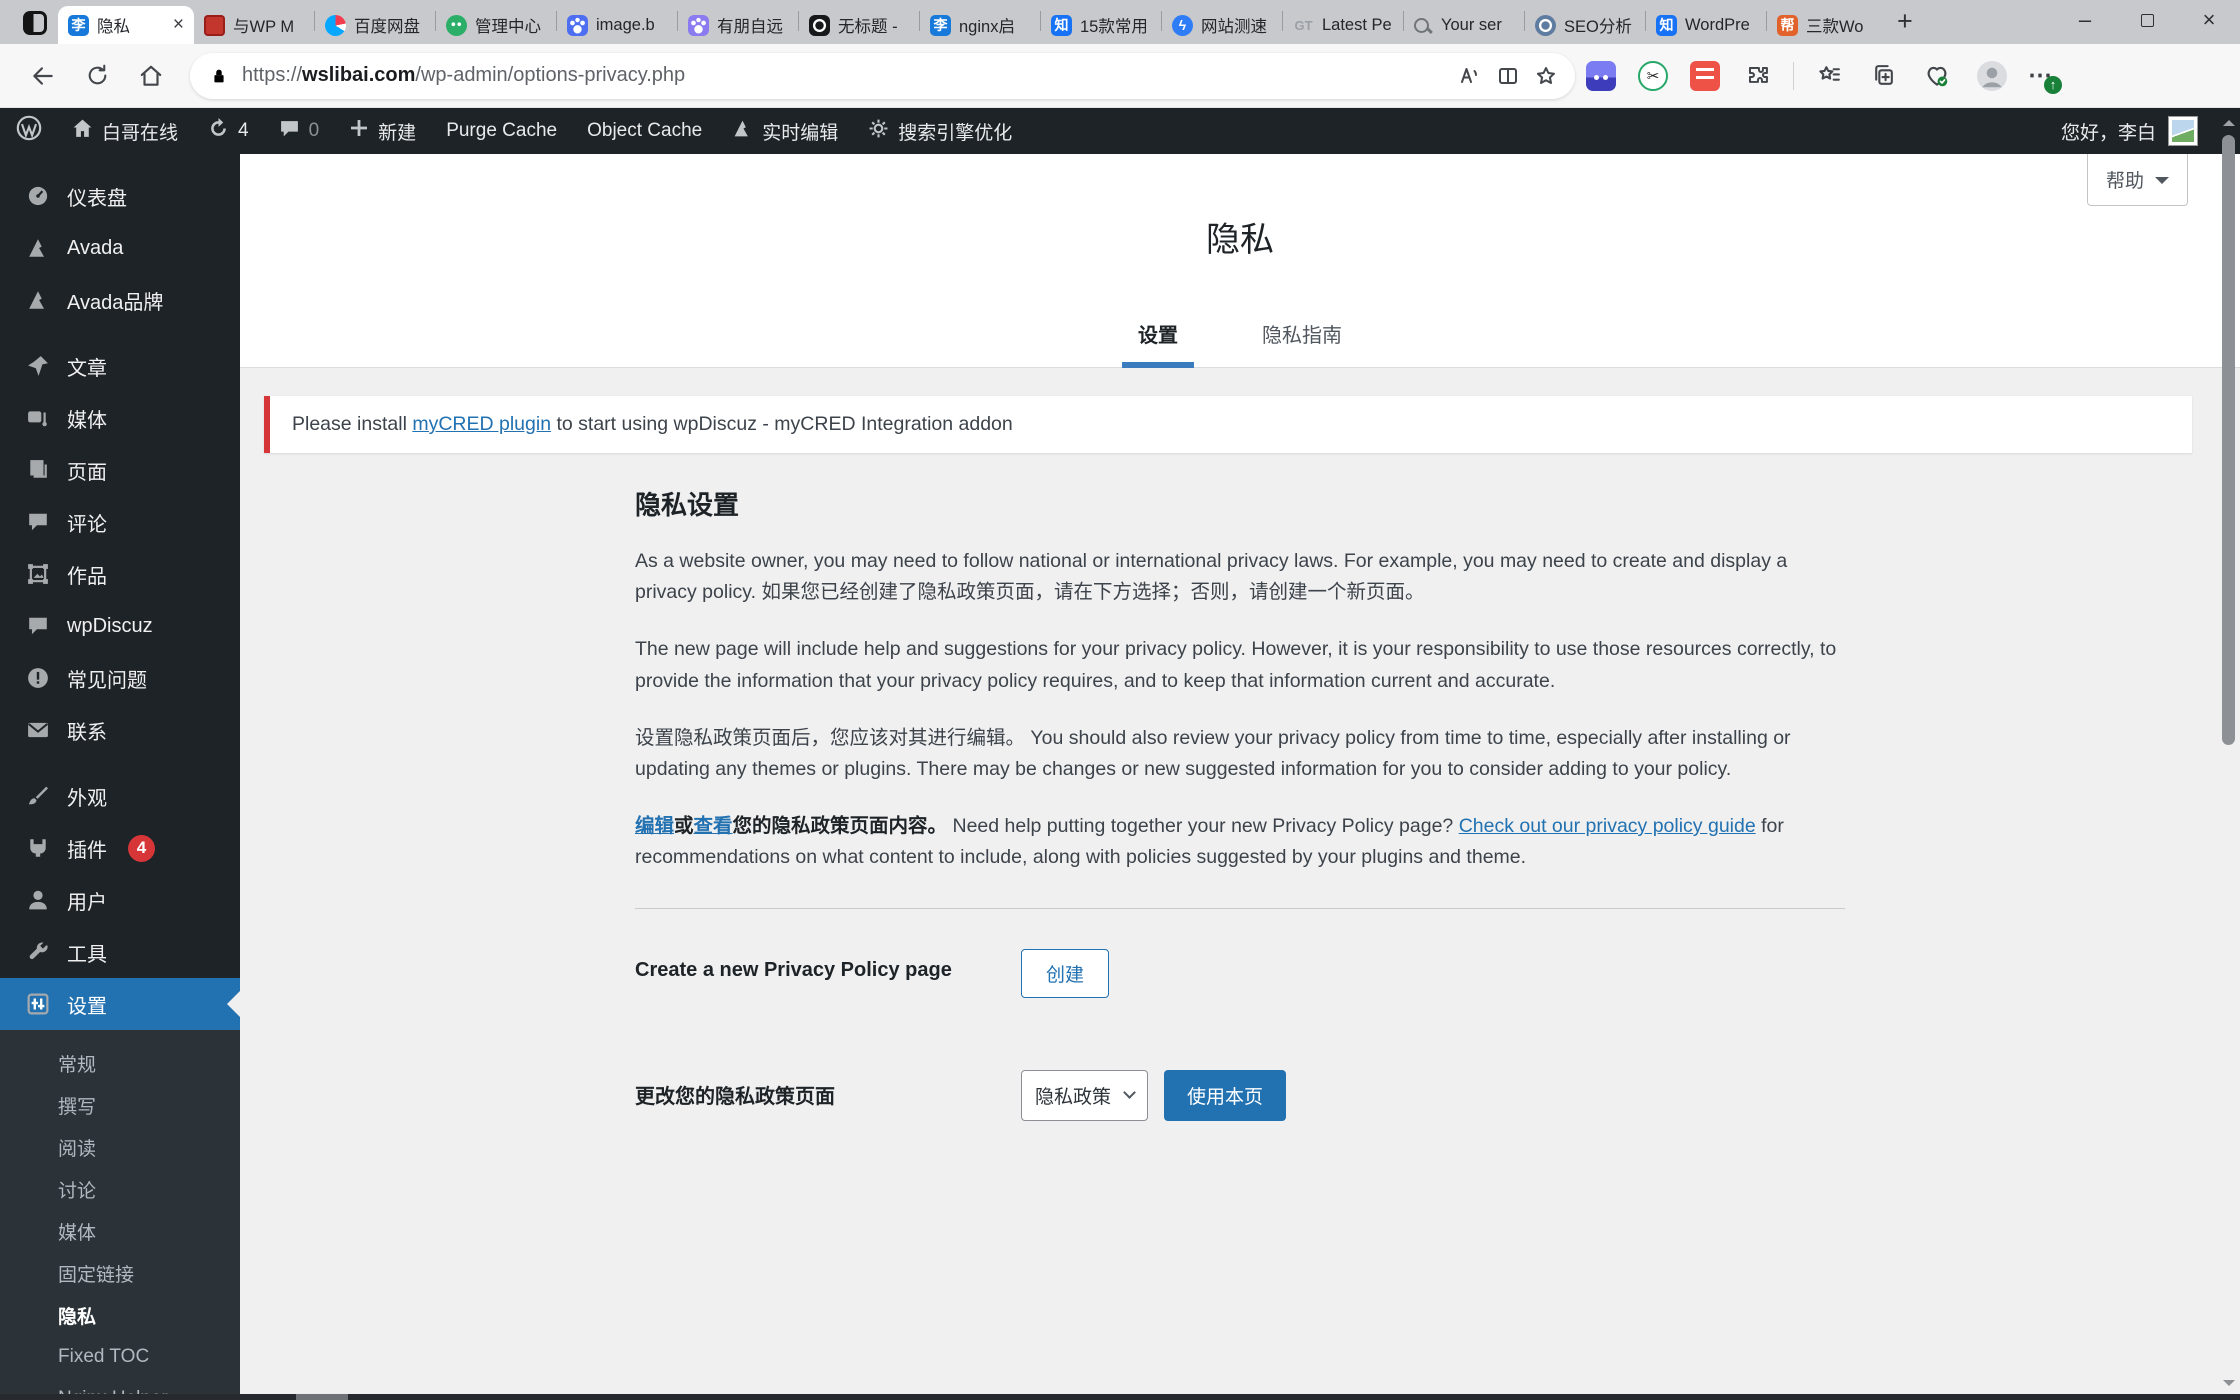  I want to click on browser-tab: 百度网盘, so click(375, 25).